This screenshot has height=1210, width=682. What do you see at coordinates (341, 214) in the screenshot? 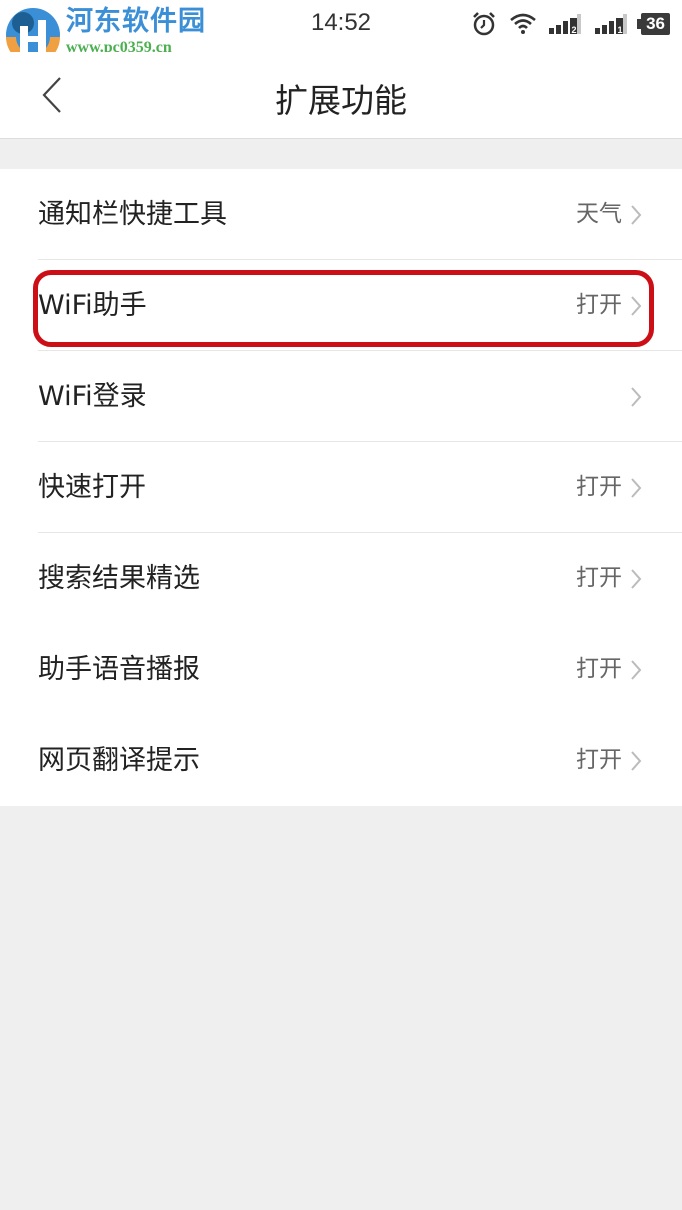
I see `setting-row-notification-shortcuts: 通知栏快捷工具 天气` at bounding box center [341, 214].